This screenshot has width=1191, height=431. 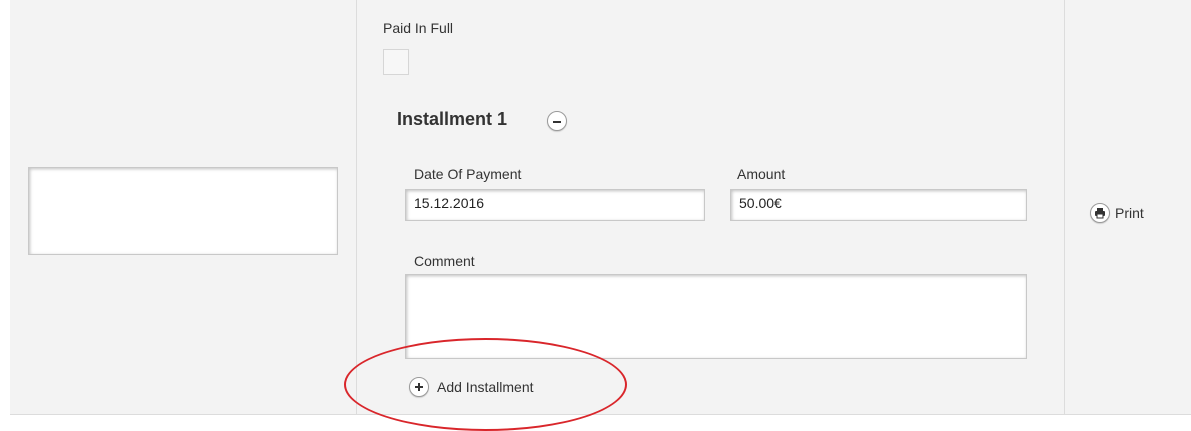 I want to click on add-installment-label: Add Installment, so click(x=485, y=387).